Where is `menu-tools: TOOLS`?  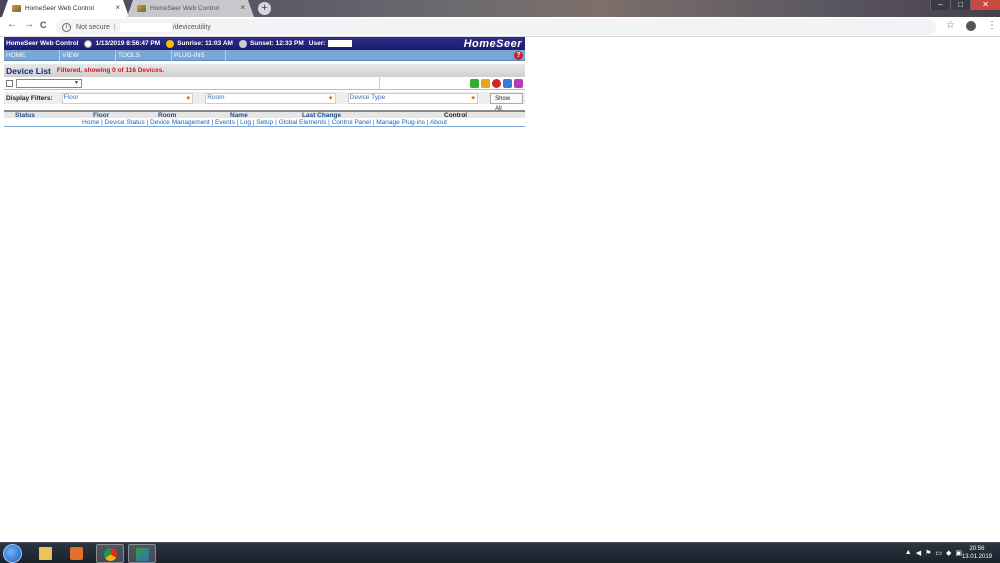 menu-tools: TOOLS is located at coordinates (144, 55).